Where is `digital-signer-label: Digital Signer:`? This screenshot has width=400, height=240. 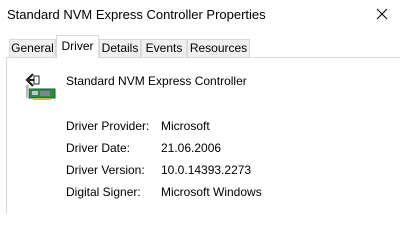
digital-signer-label: Digital Signer: is located at coordinates (103, 192).